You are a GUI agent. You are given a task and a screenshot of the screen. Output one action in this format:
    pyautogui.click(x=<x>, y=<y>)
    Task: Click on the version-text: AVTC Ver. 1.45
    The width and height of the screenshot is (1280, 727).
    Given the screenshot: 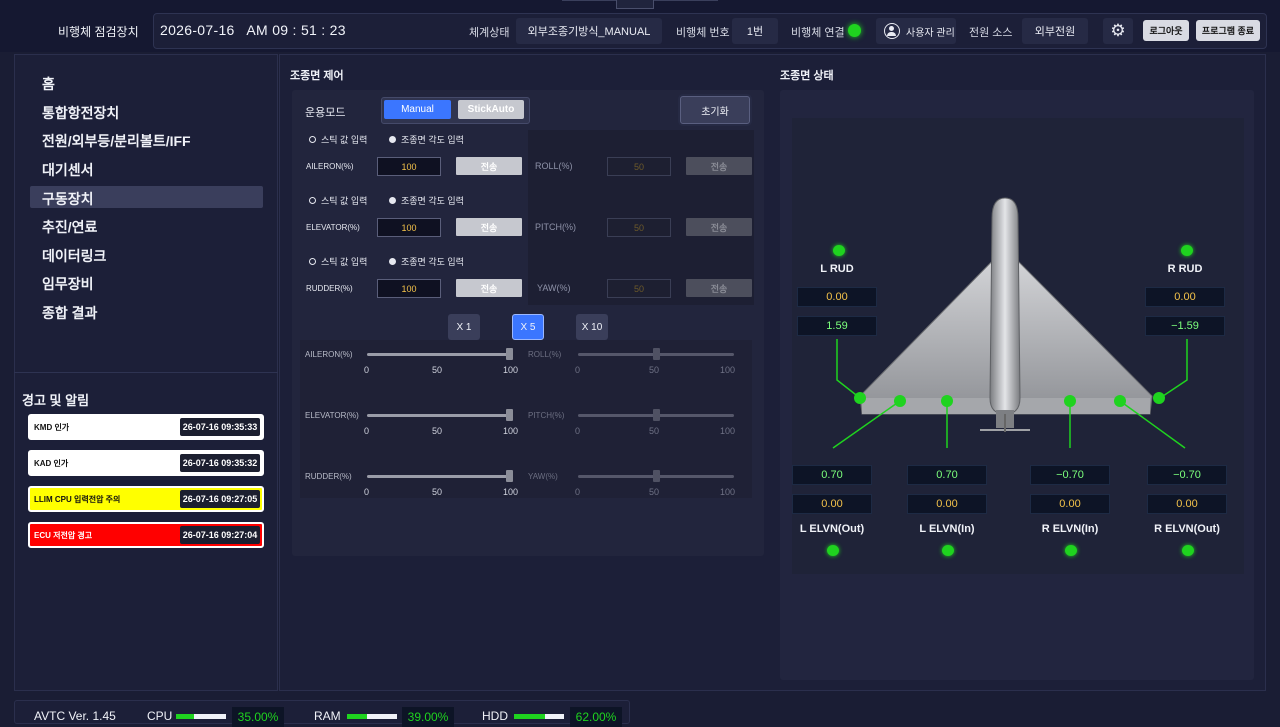 What is the action you would take?
    pyautogui.click(x=75, y=716)
    